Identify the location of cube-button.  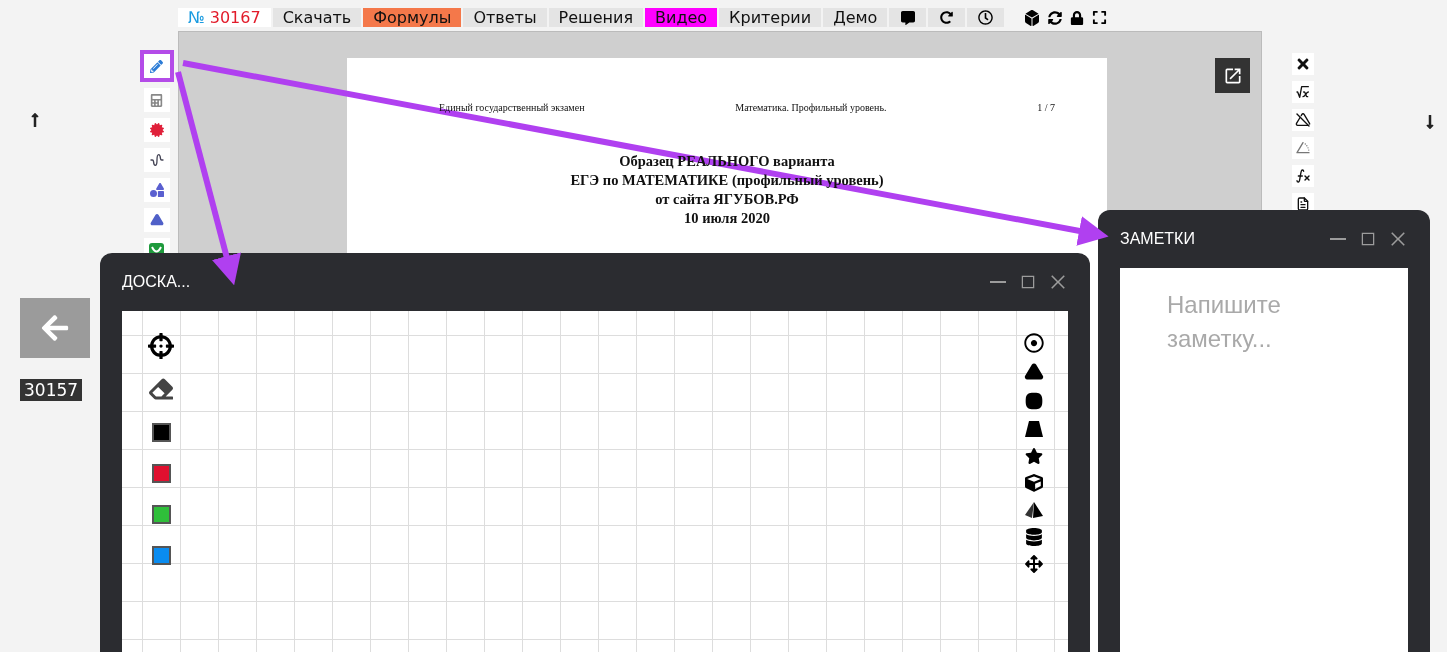
(1034, 483).